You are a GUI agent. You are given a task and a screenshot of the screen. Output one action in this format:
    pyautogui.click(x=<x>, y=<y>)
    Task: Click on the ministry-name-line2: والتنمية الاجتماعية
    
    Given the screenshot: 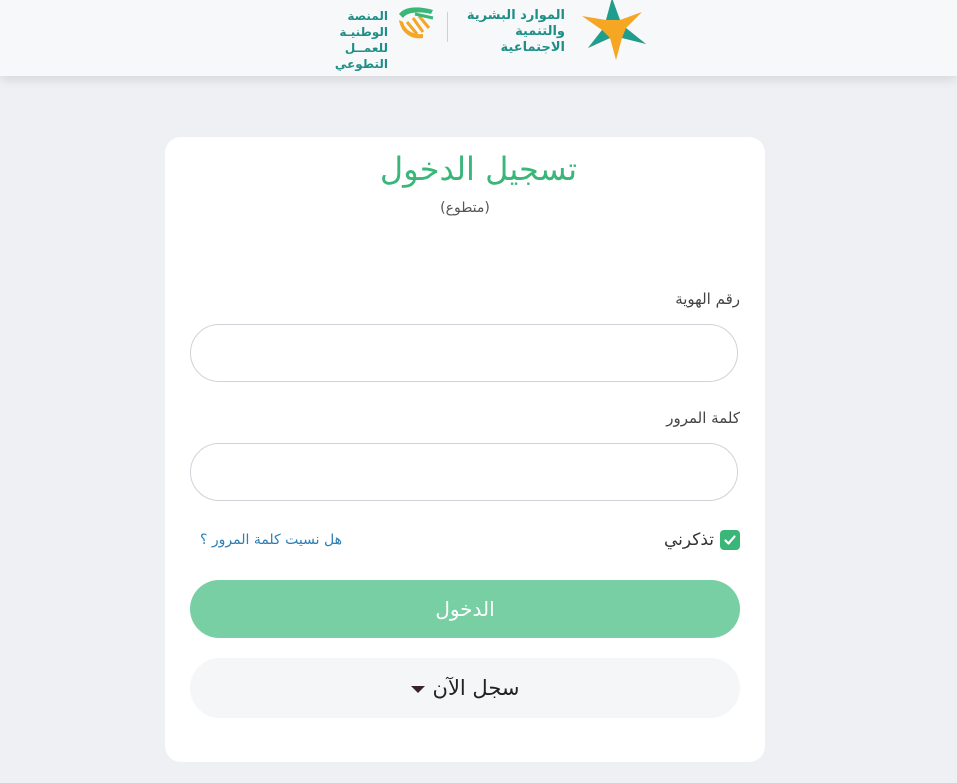 What is the action you would take?
    pyautogui.click(x=532, y=39)
    